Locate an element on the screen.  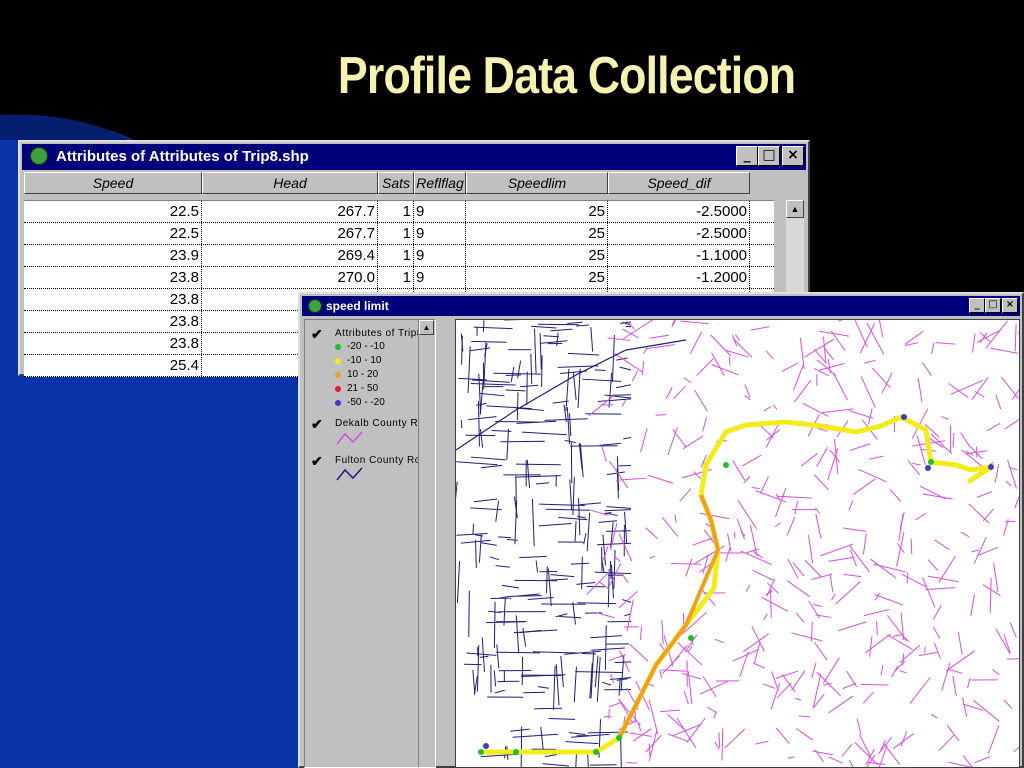
layer-checkbox-dekalb: ✔ is located at coordinates (317, 424).